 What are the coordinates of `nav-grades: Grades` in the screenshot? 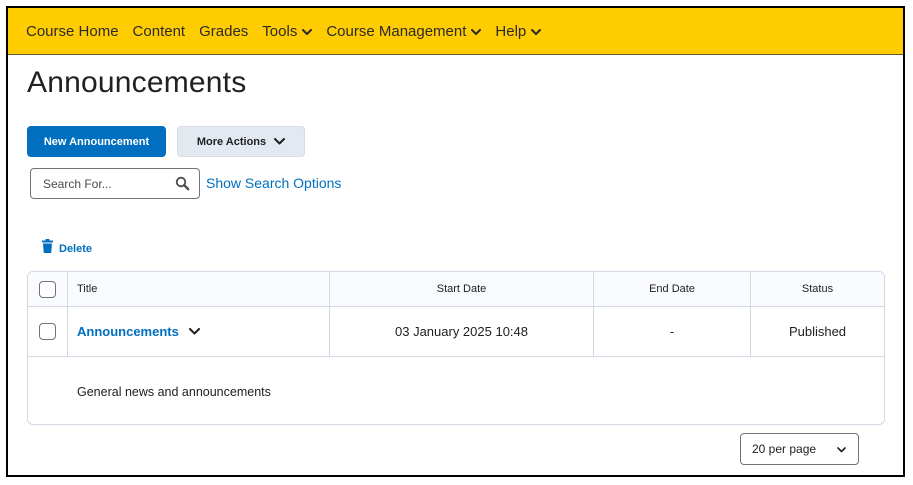 It's located at (223, 31).